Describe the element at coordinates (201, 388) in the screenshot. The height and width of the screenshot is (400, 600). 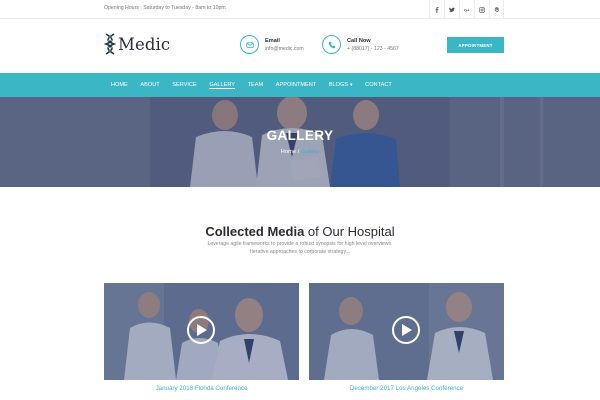
I see `gallery-caption: January 2018 Florida Conference` at that location.